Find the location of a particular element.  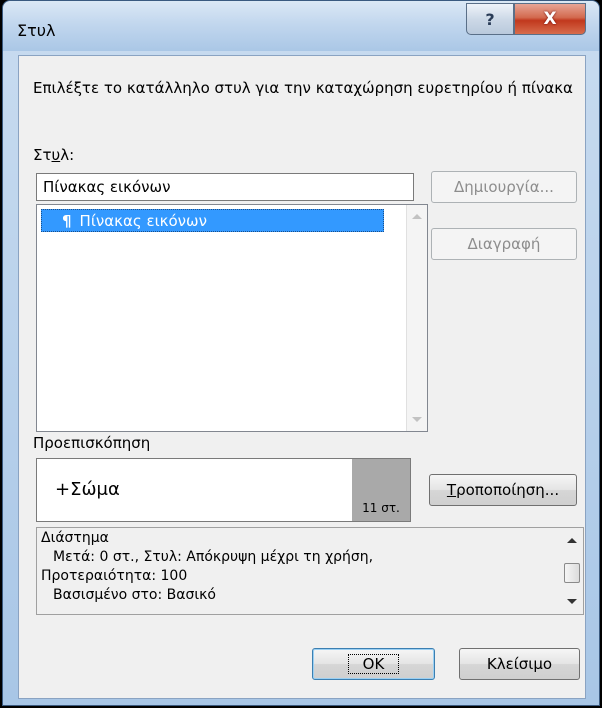

ok-button-label: OK is located at coordinates (373, 664).